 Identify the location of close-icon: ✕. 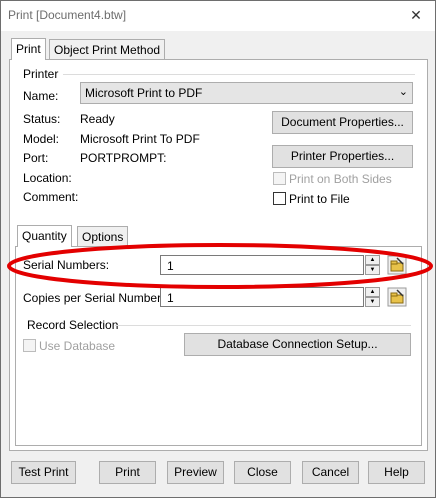
(416, 15).